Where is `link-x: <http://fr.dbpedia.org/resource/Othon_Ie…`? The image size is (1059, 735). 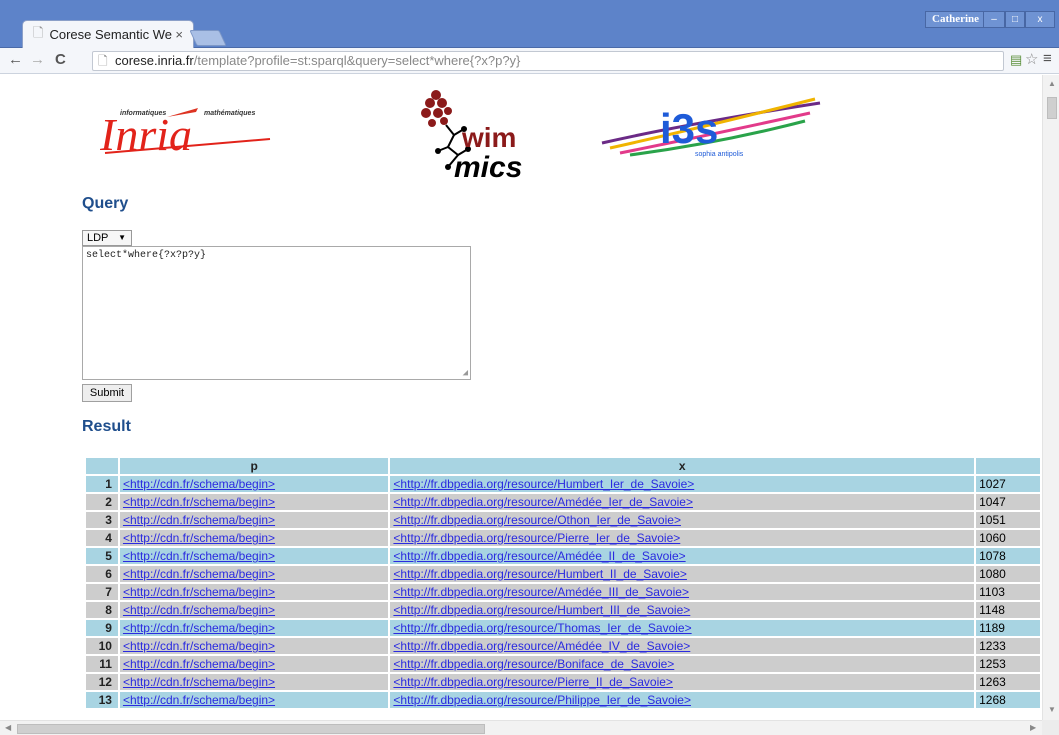
link-x: <http://fr.dbpedia.org/resource/Othon_Ie… is located at coordinates (537, 520).